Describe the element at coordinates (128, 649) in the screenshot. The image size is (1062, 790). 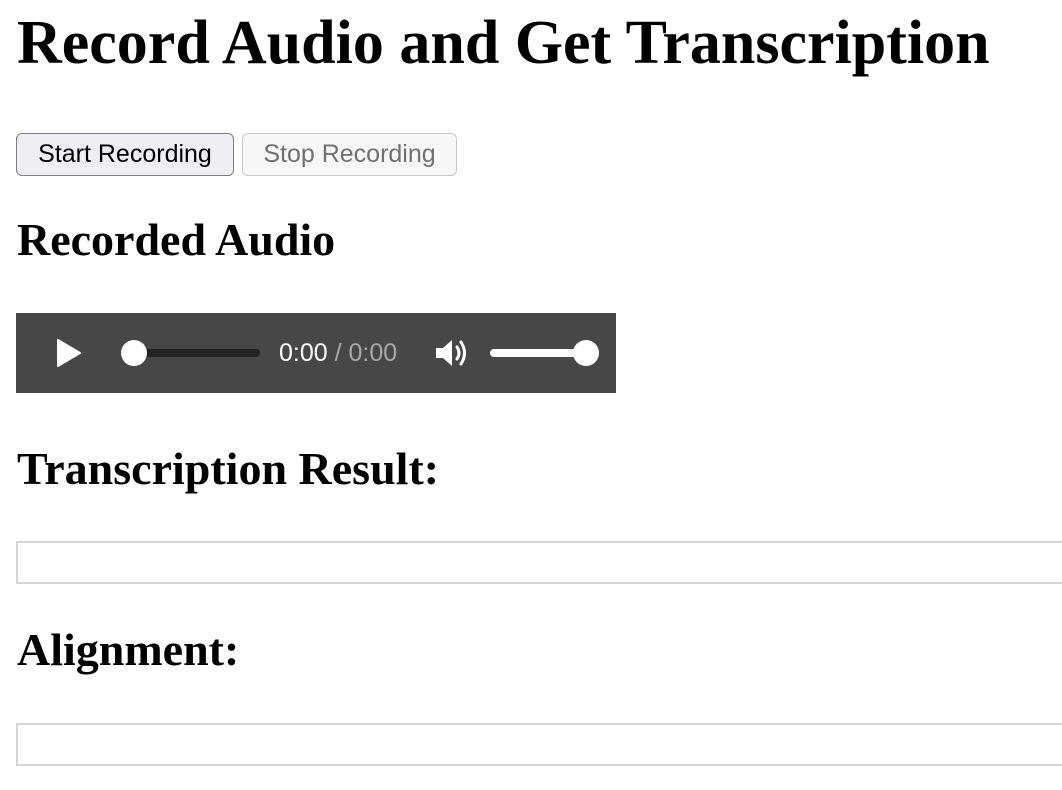
I see `alignment-heading: Alignment:` at that location.